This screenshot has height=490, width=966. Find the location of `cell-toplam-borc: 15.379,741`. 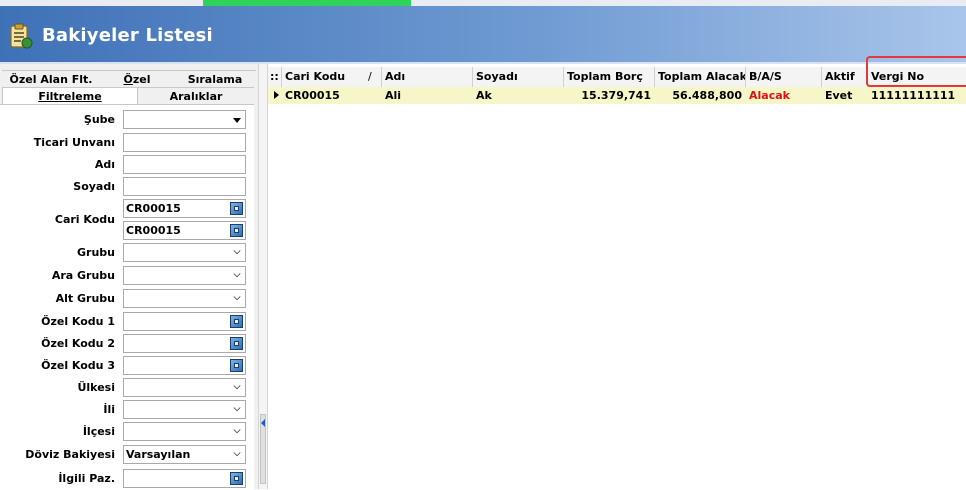

cell-toplam-borc: 15.379,741 is located at coordinates (609, 95).